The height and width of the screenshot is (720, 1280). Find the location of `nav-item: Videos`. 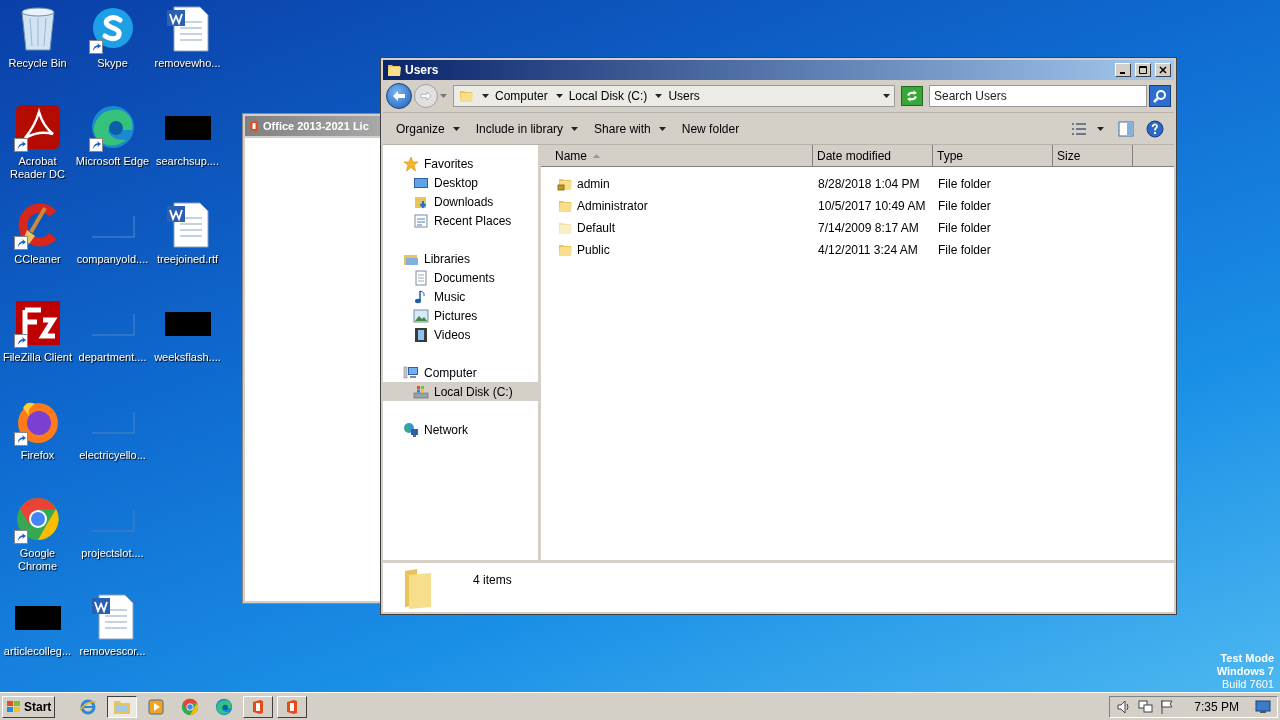

nav-item: Videos is located at coordinates (460, 334).